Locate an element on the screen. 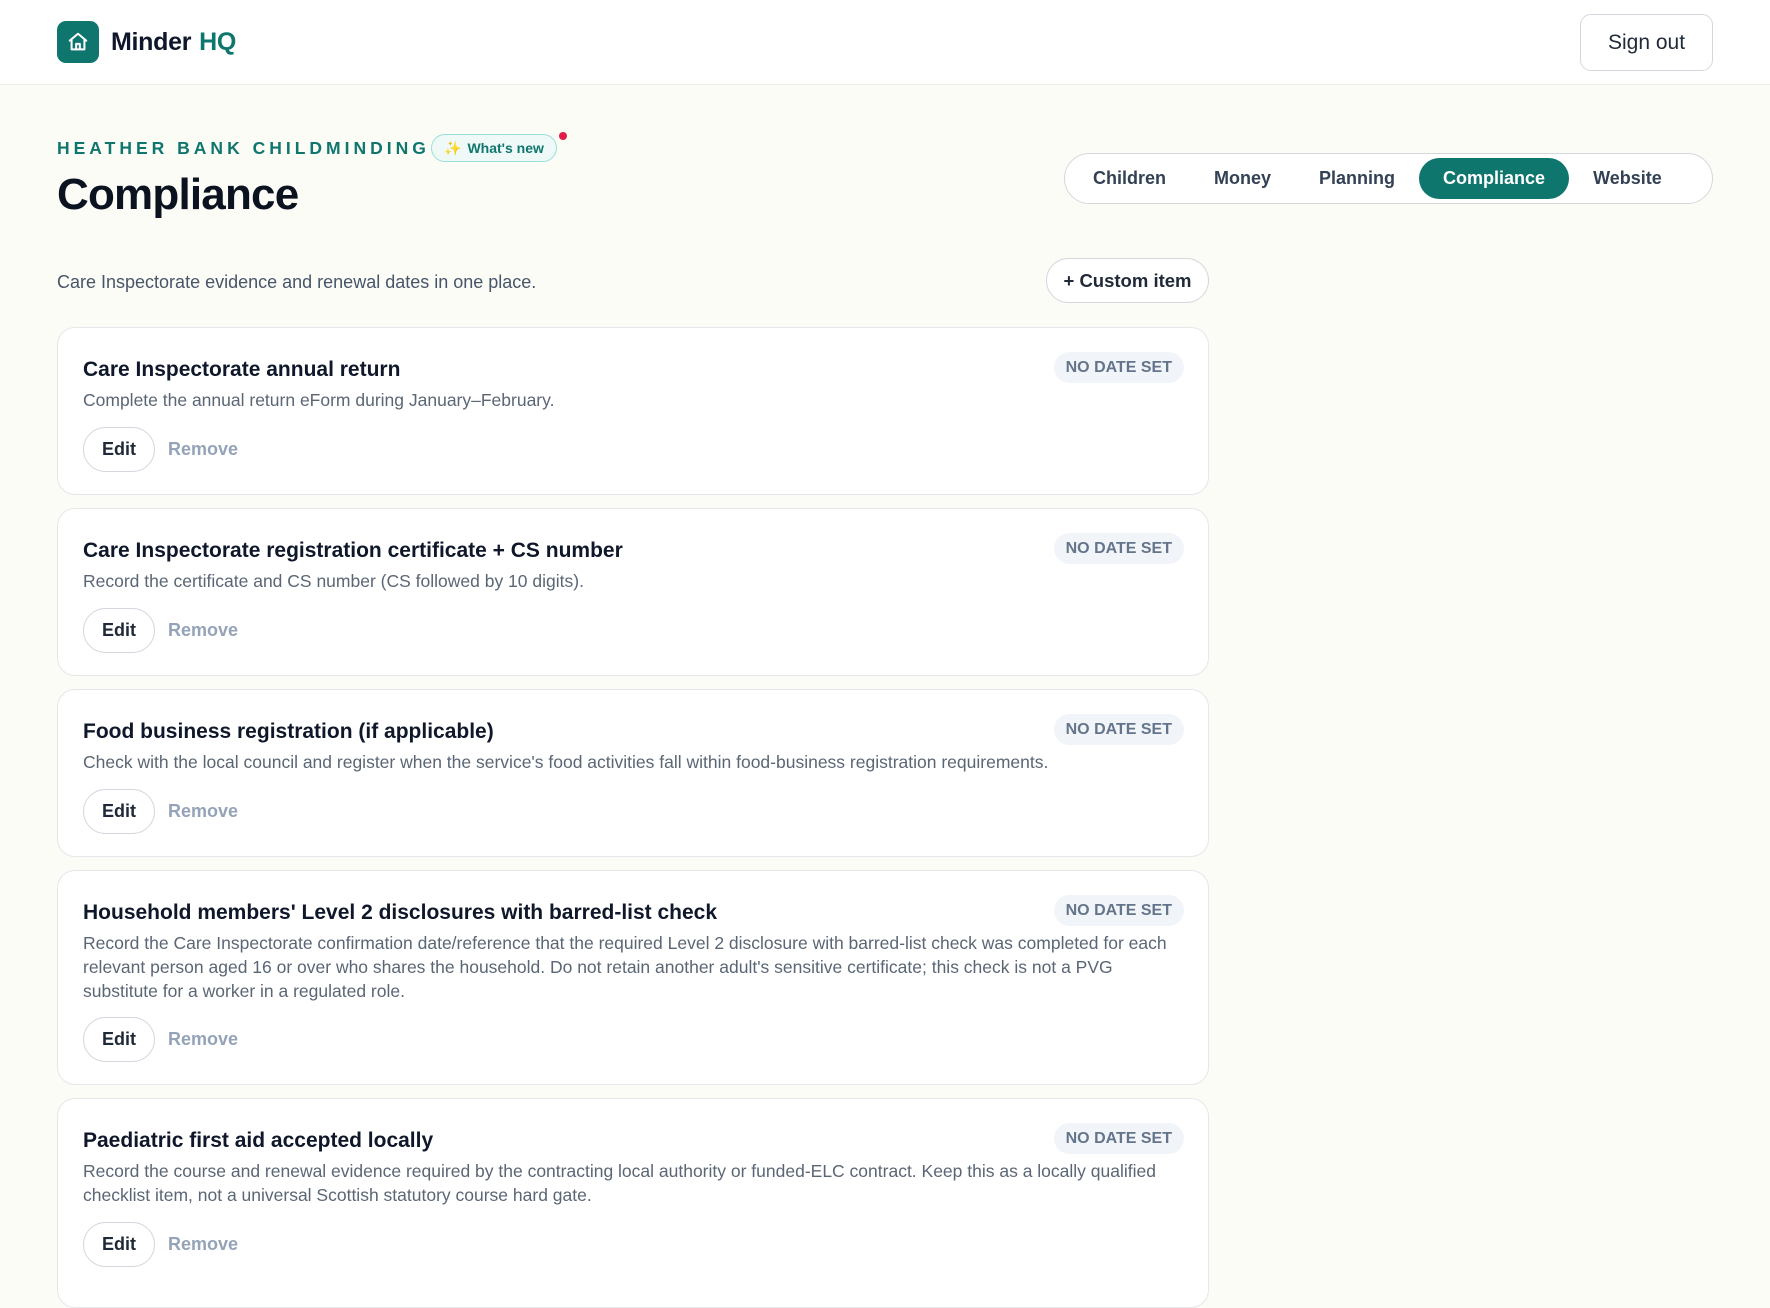  whats-new-button: ✨ What's new is located at coordinates (494, 148).